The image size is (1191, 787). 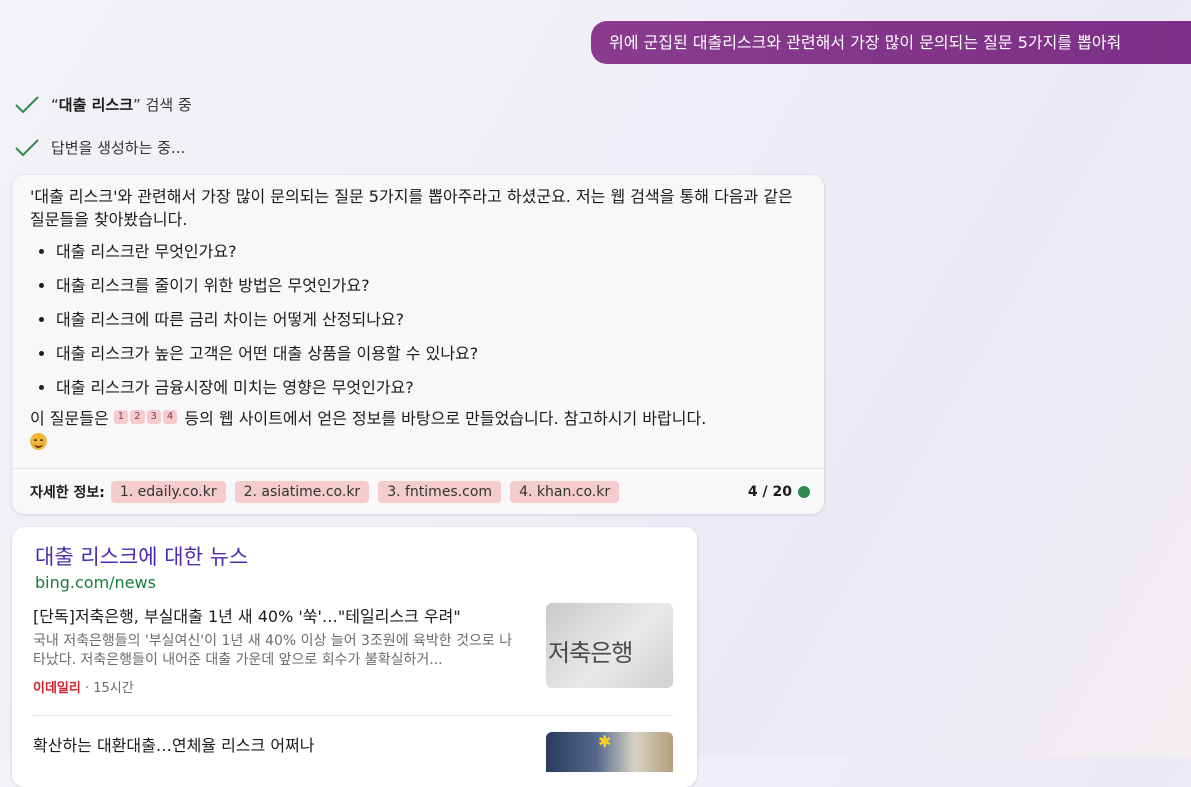 I want to click on status-dot, so click(x=804, y=491).